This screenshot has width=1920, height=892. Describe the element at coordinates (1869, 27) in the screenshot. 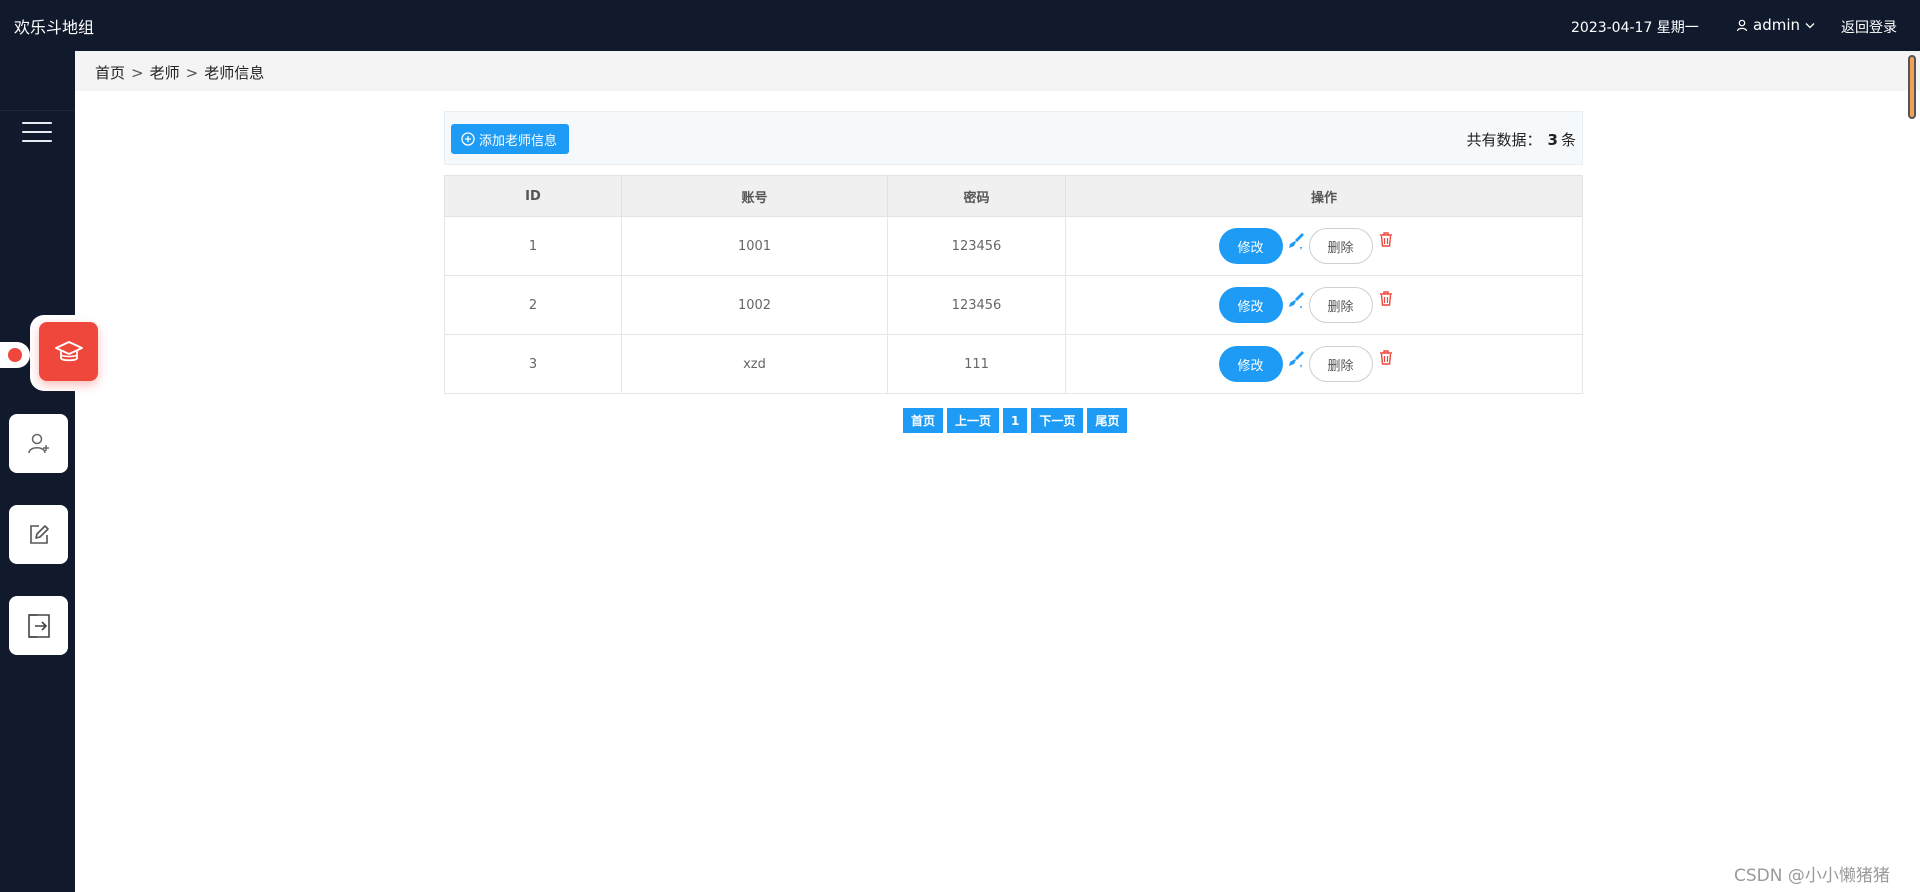

I see `logout-link: 返回登录` at that location.